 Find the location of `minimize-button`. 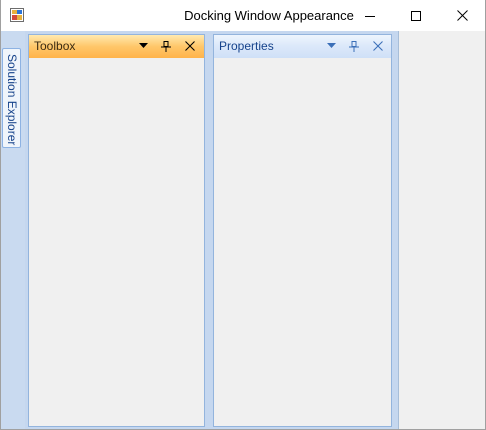

minimize-button is located at coordinates (370, 15).